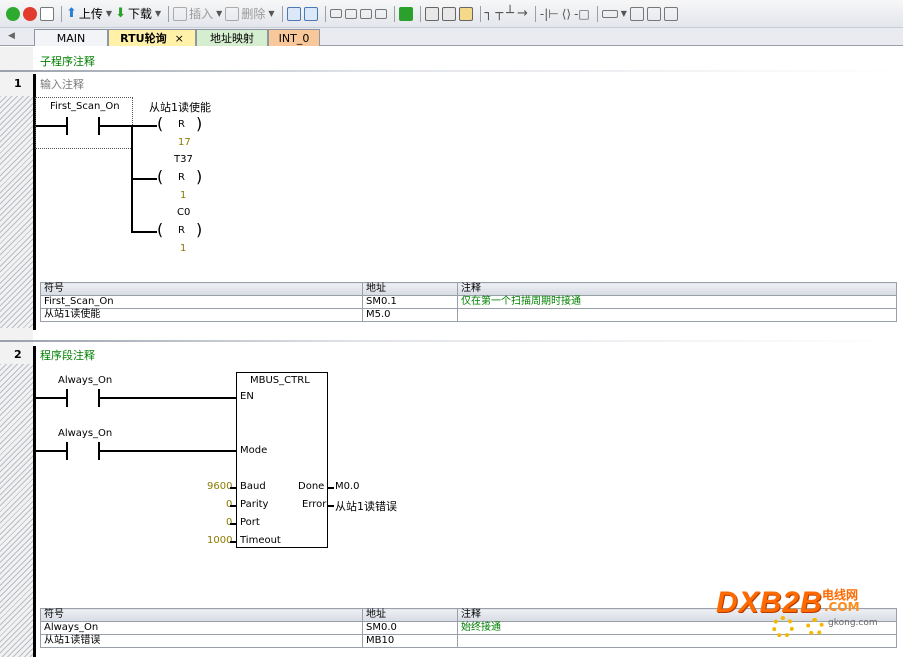 This screenshot has width=903, height=657. What do you see at coordinates (510, 14) in the screenshot?
I see `insert-left-line-button: ┴` at bounding box center [510, 14].